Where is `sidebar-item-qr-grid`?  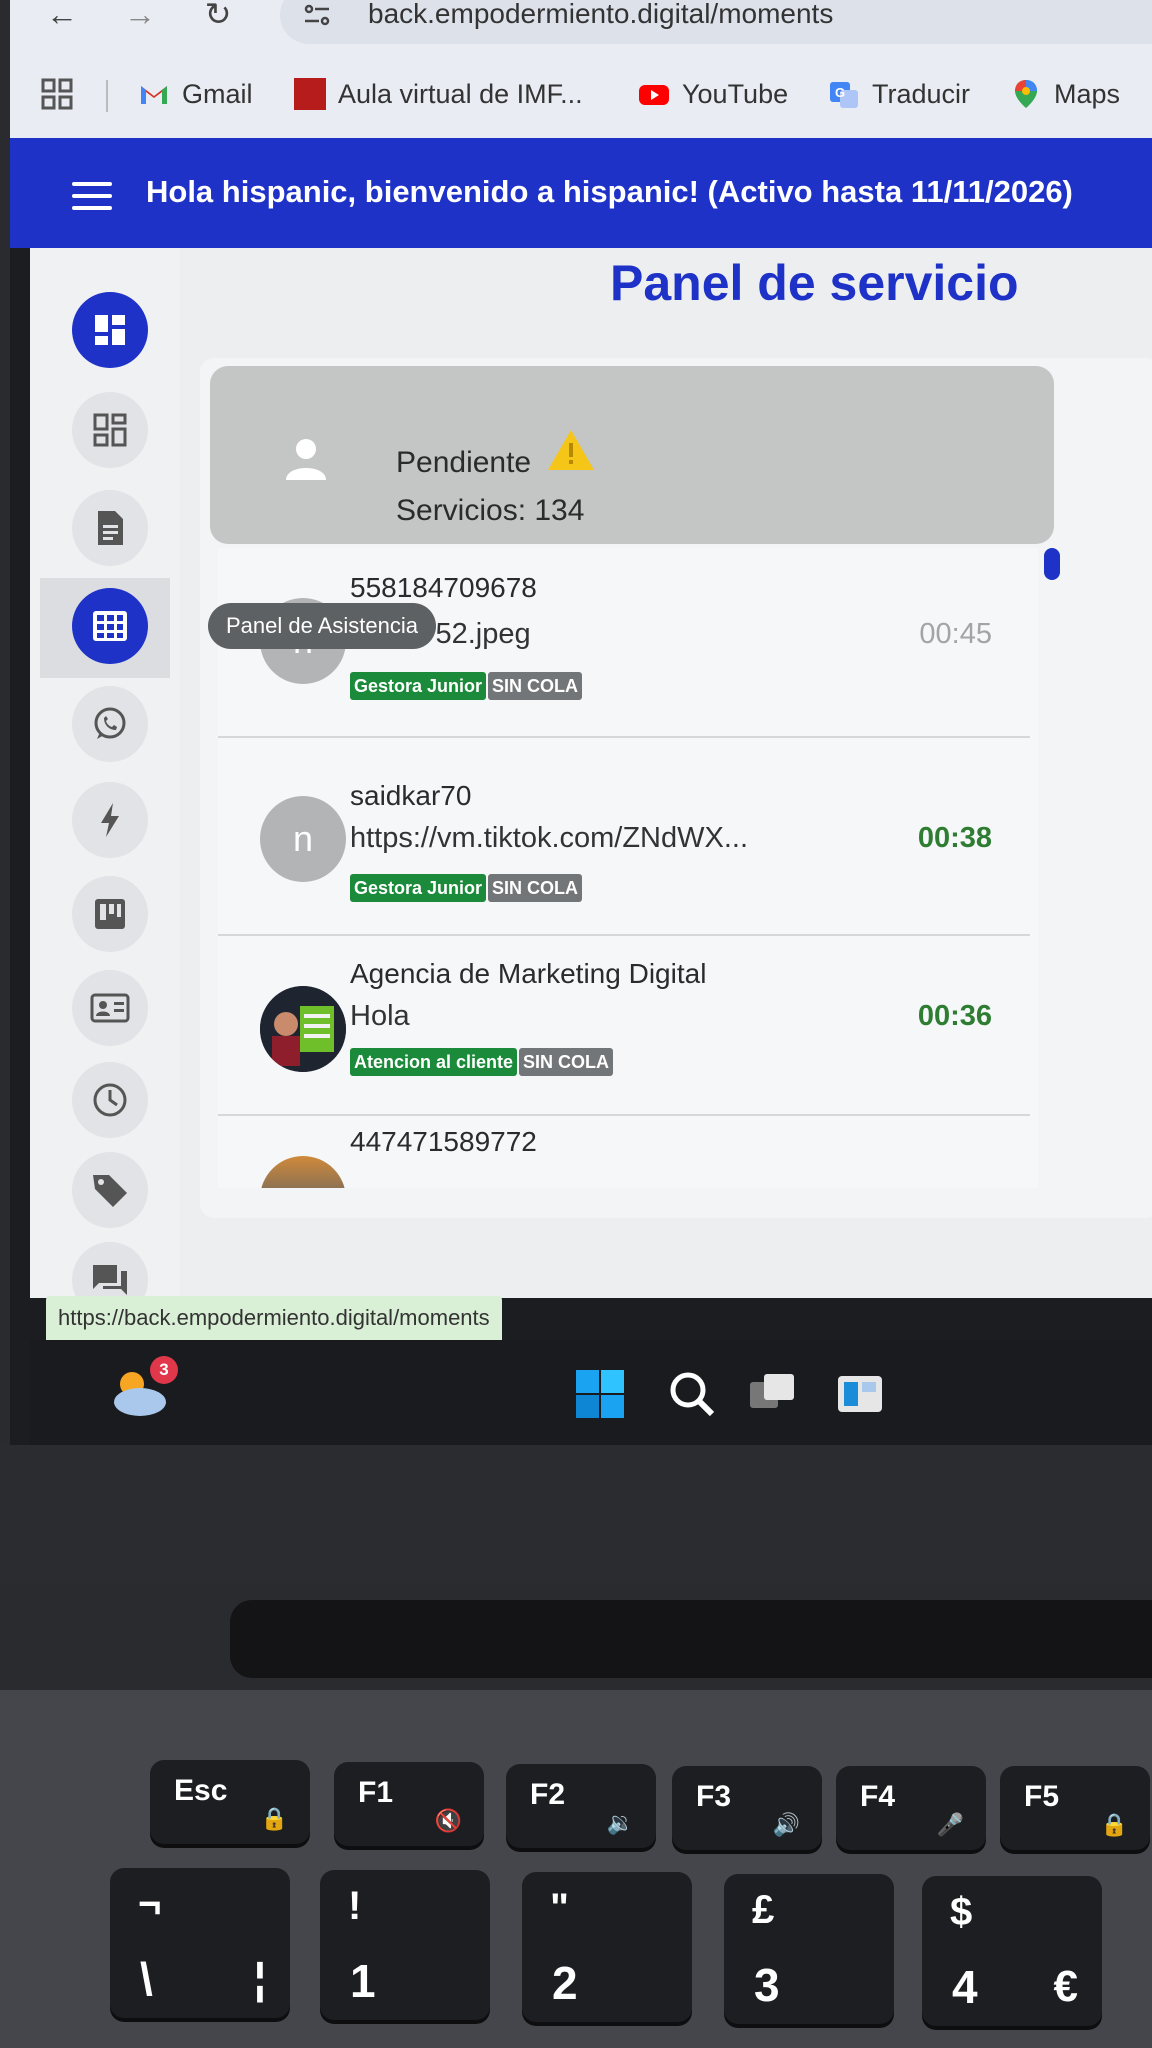
sidebar-item-qr-grid is located at coordinates (110, 430).